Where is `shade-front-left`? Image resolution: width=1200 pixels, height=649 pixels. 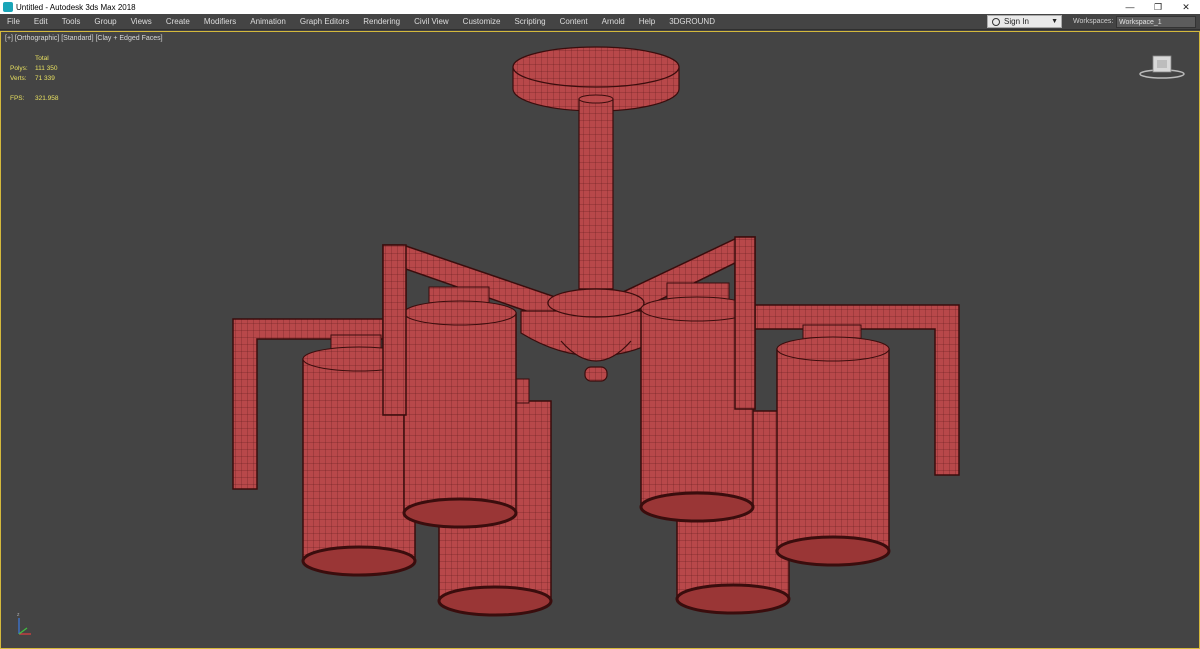 shade-front-left is located at coordinates (460, 407).